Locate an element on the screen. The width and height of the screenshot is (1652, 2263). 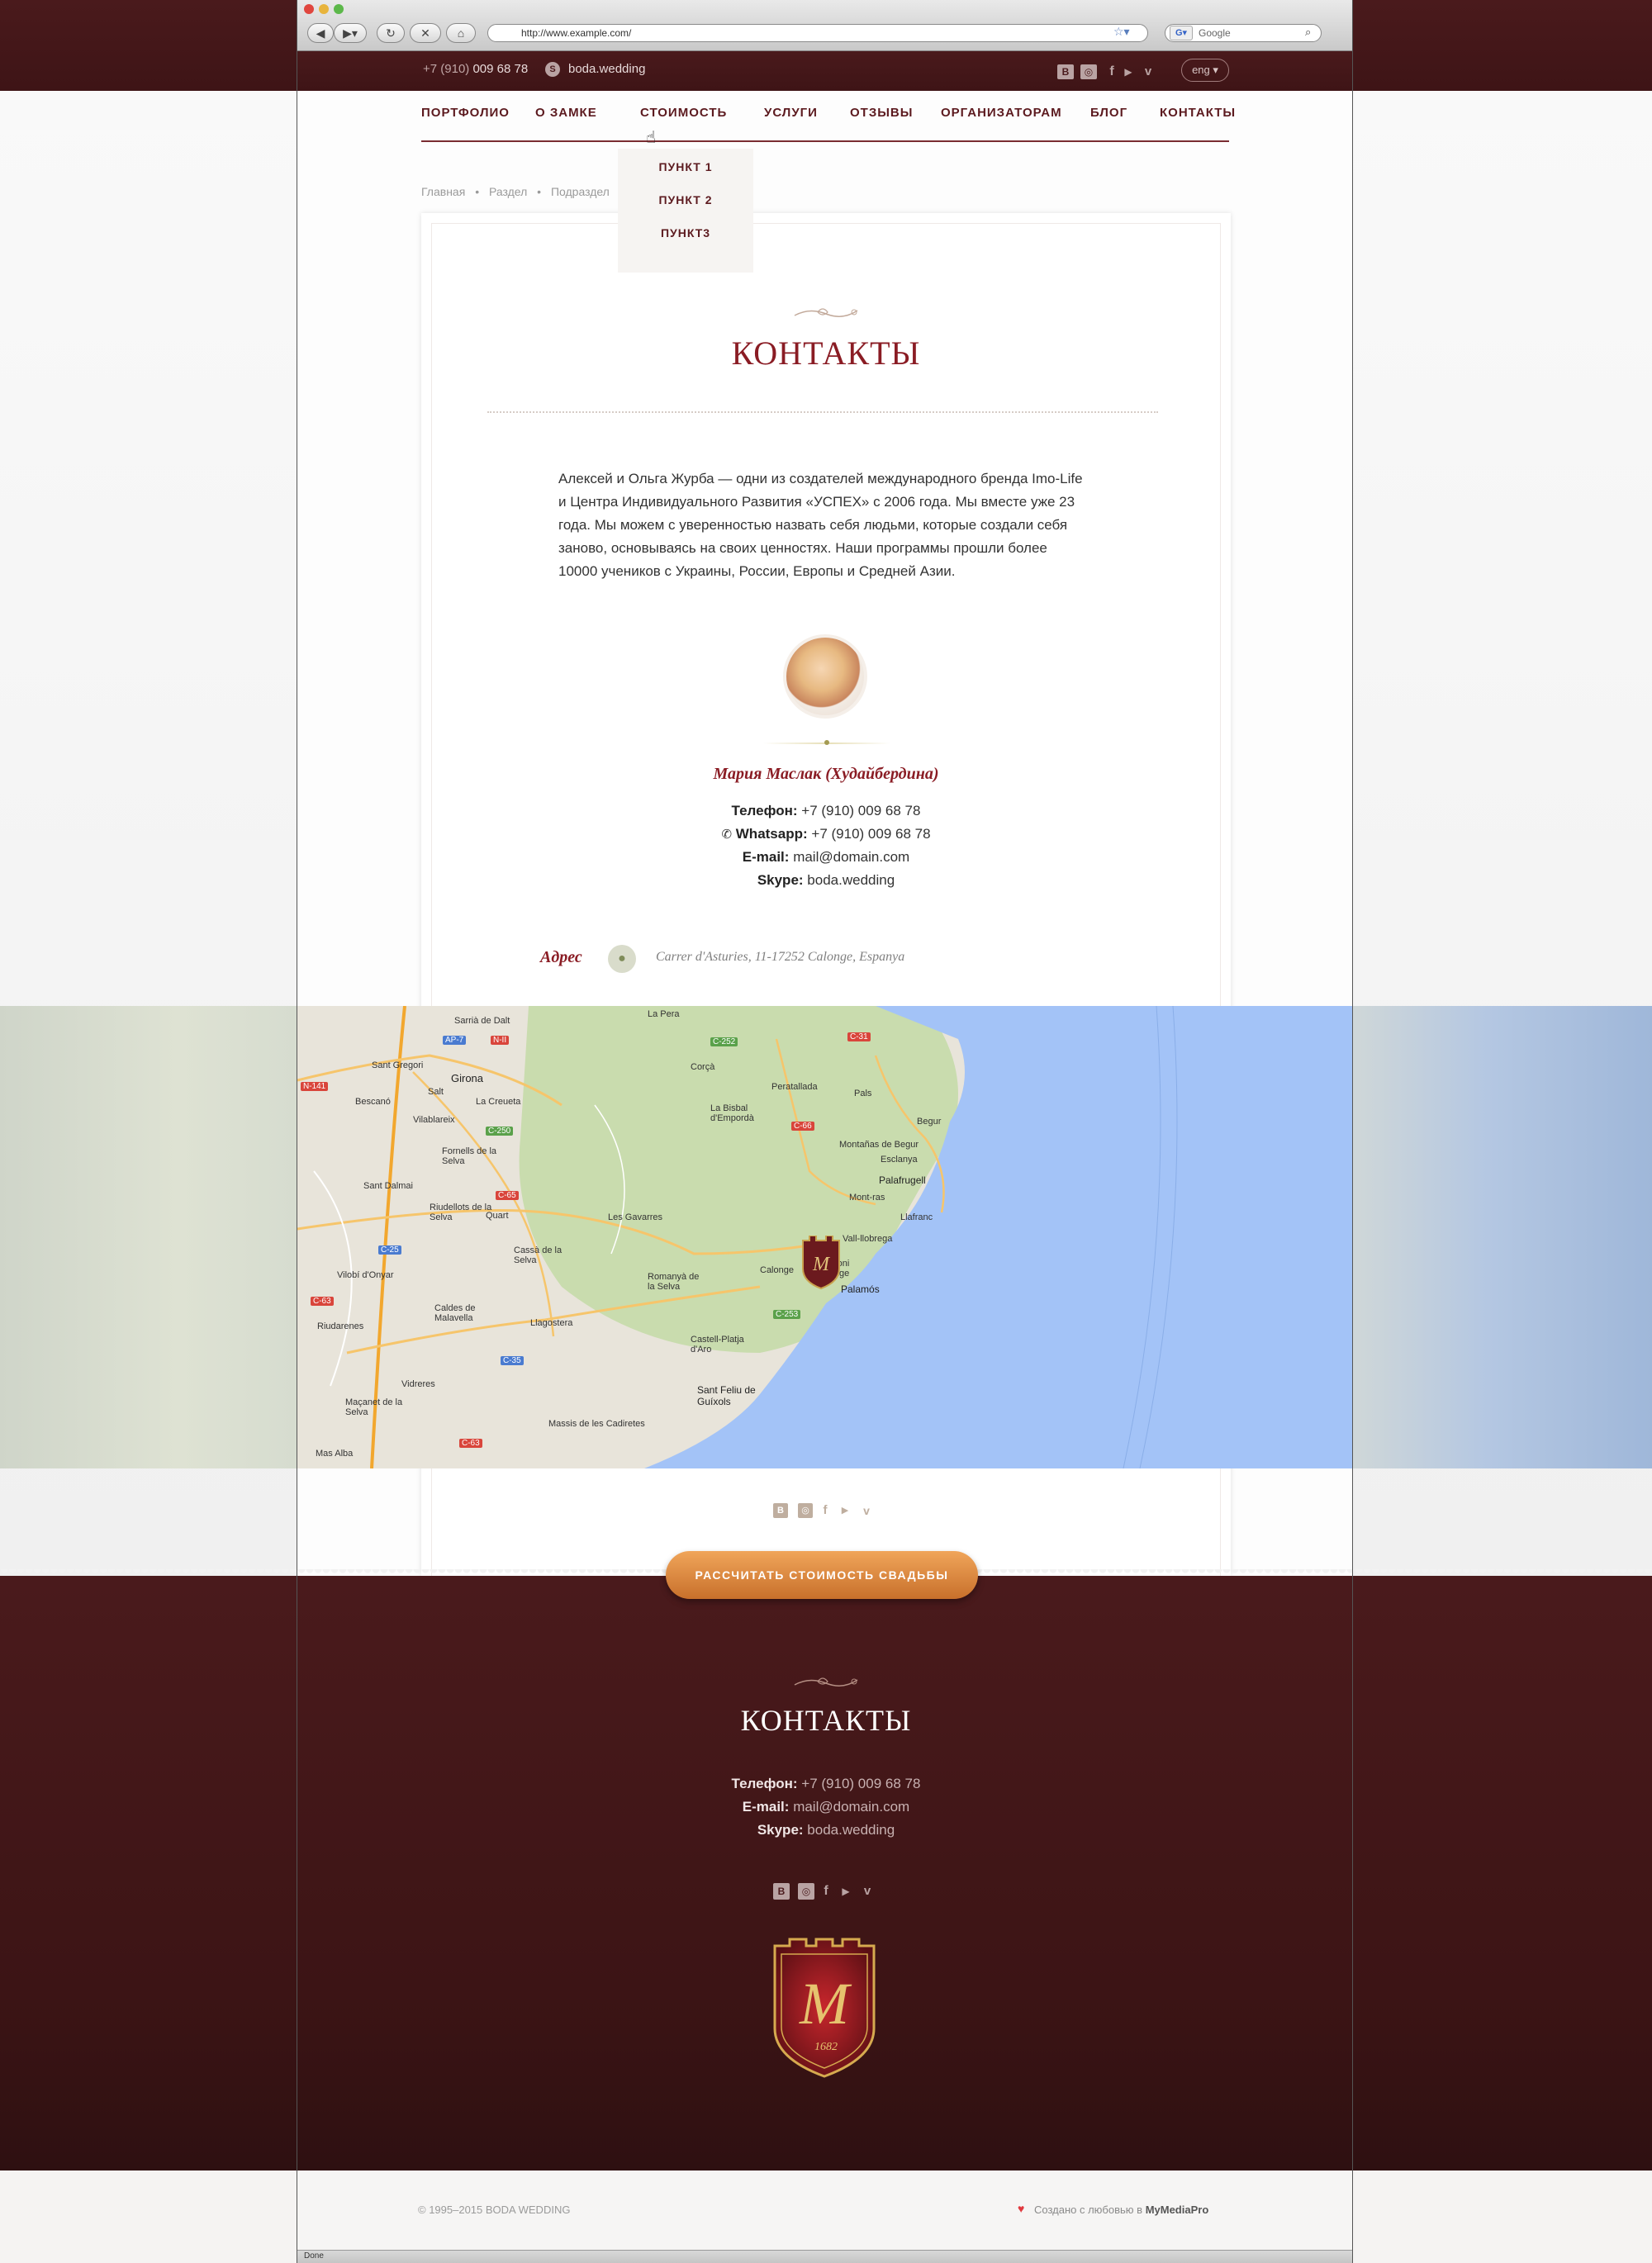
whatsapp-label: Whatsapp: is located at coordinates (771, 834).